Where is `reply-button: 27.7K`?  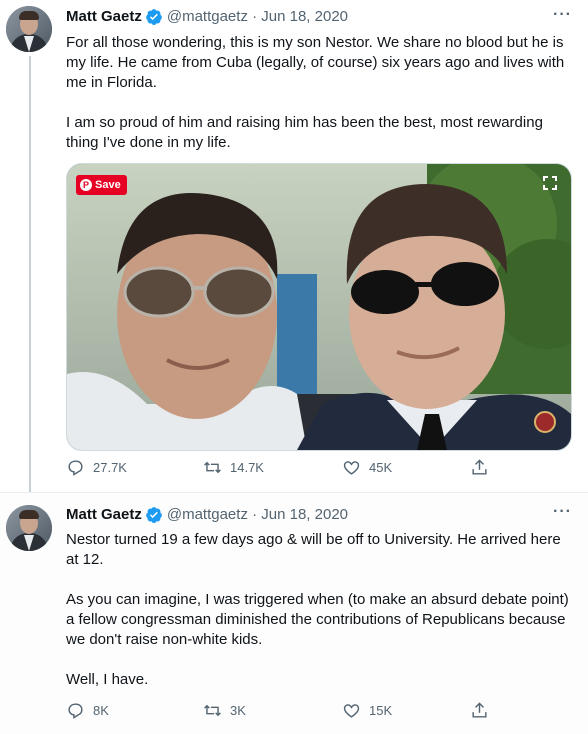 reply-button: 27.7K is located at coordinates (96, 467).